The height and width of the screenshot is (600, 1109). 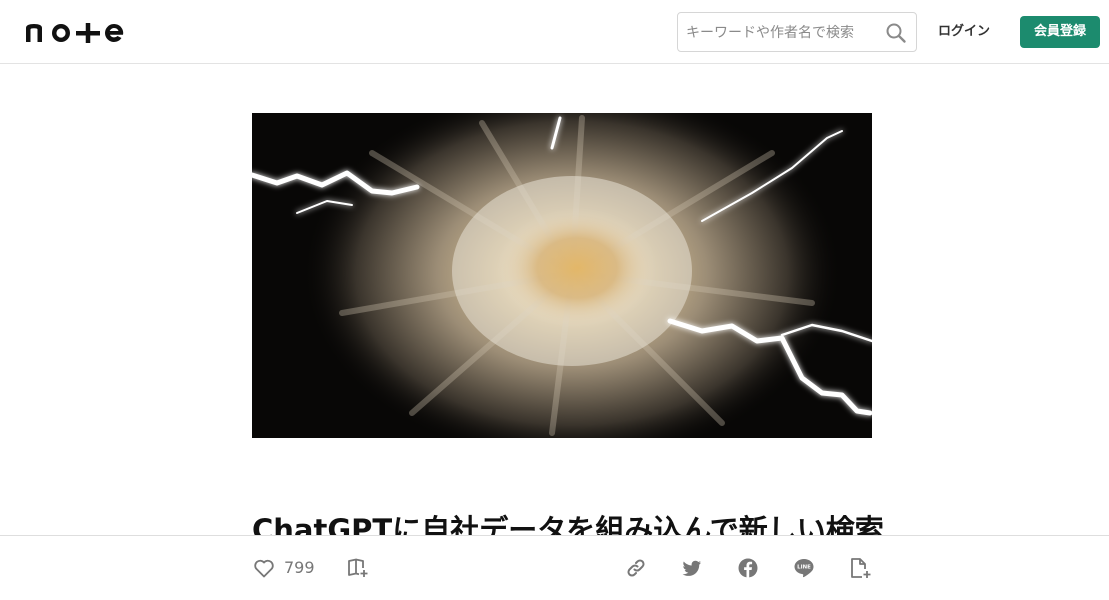 I want to click on svg-text: LINE, so click(x=804, y=568).